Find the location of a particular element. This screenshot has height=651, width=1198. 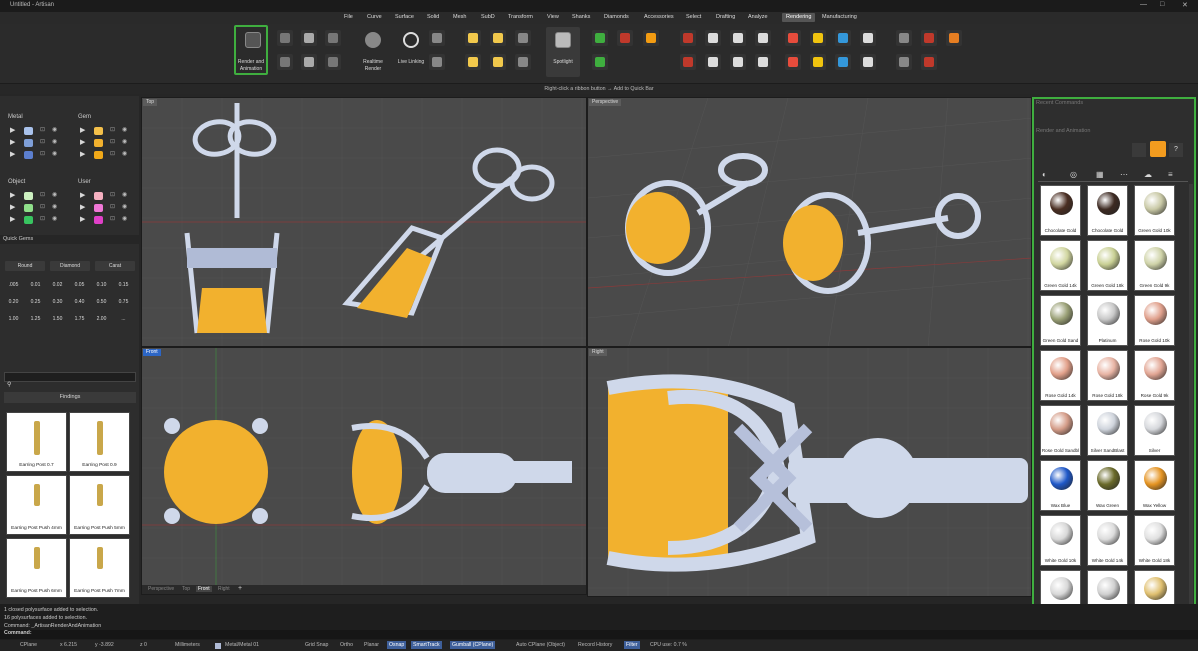

ribbon-tool-6-1-icon is located at coordinates (523, 62).